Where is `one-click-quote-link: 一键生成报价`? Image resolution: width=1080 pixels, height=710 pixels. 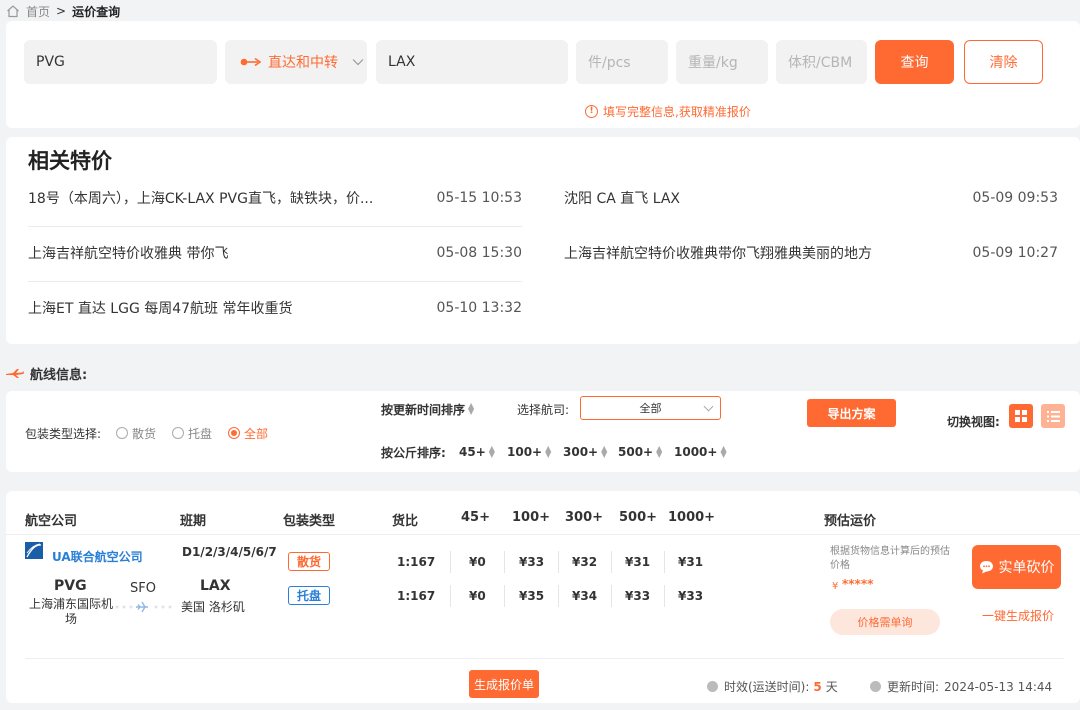 one-click-quote-link: 一键生成报价 is located at coordinates (1018, 615).